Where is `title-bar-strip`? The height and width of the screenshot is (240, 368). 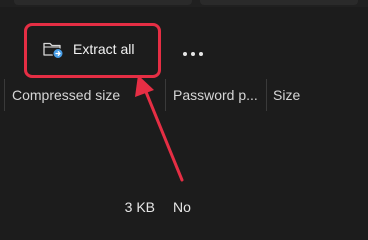
title-bar-strip is located at coordinates (184, 3).